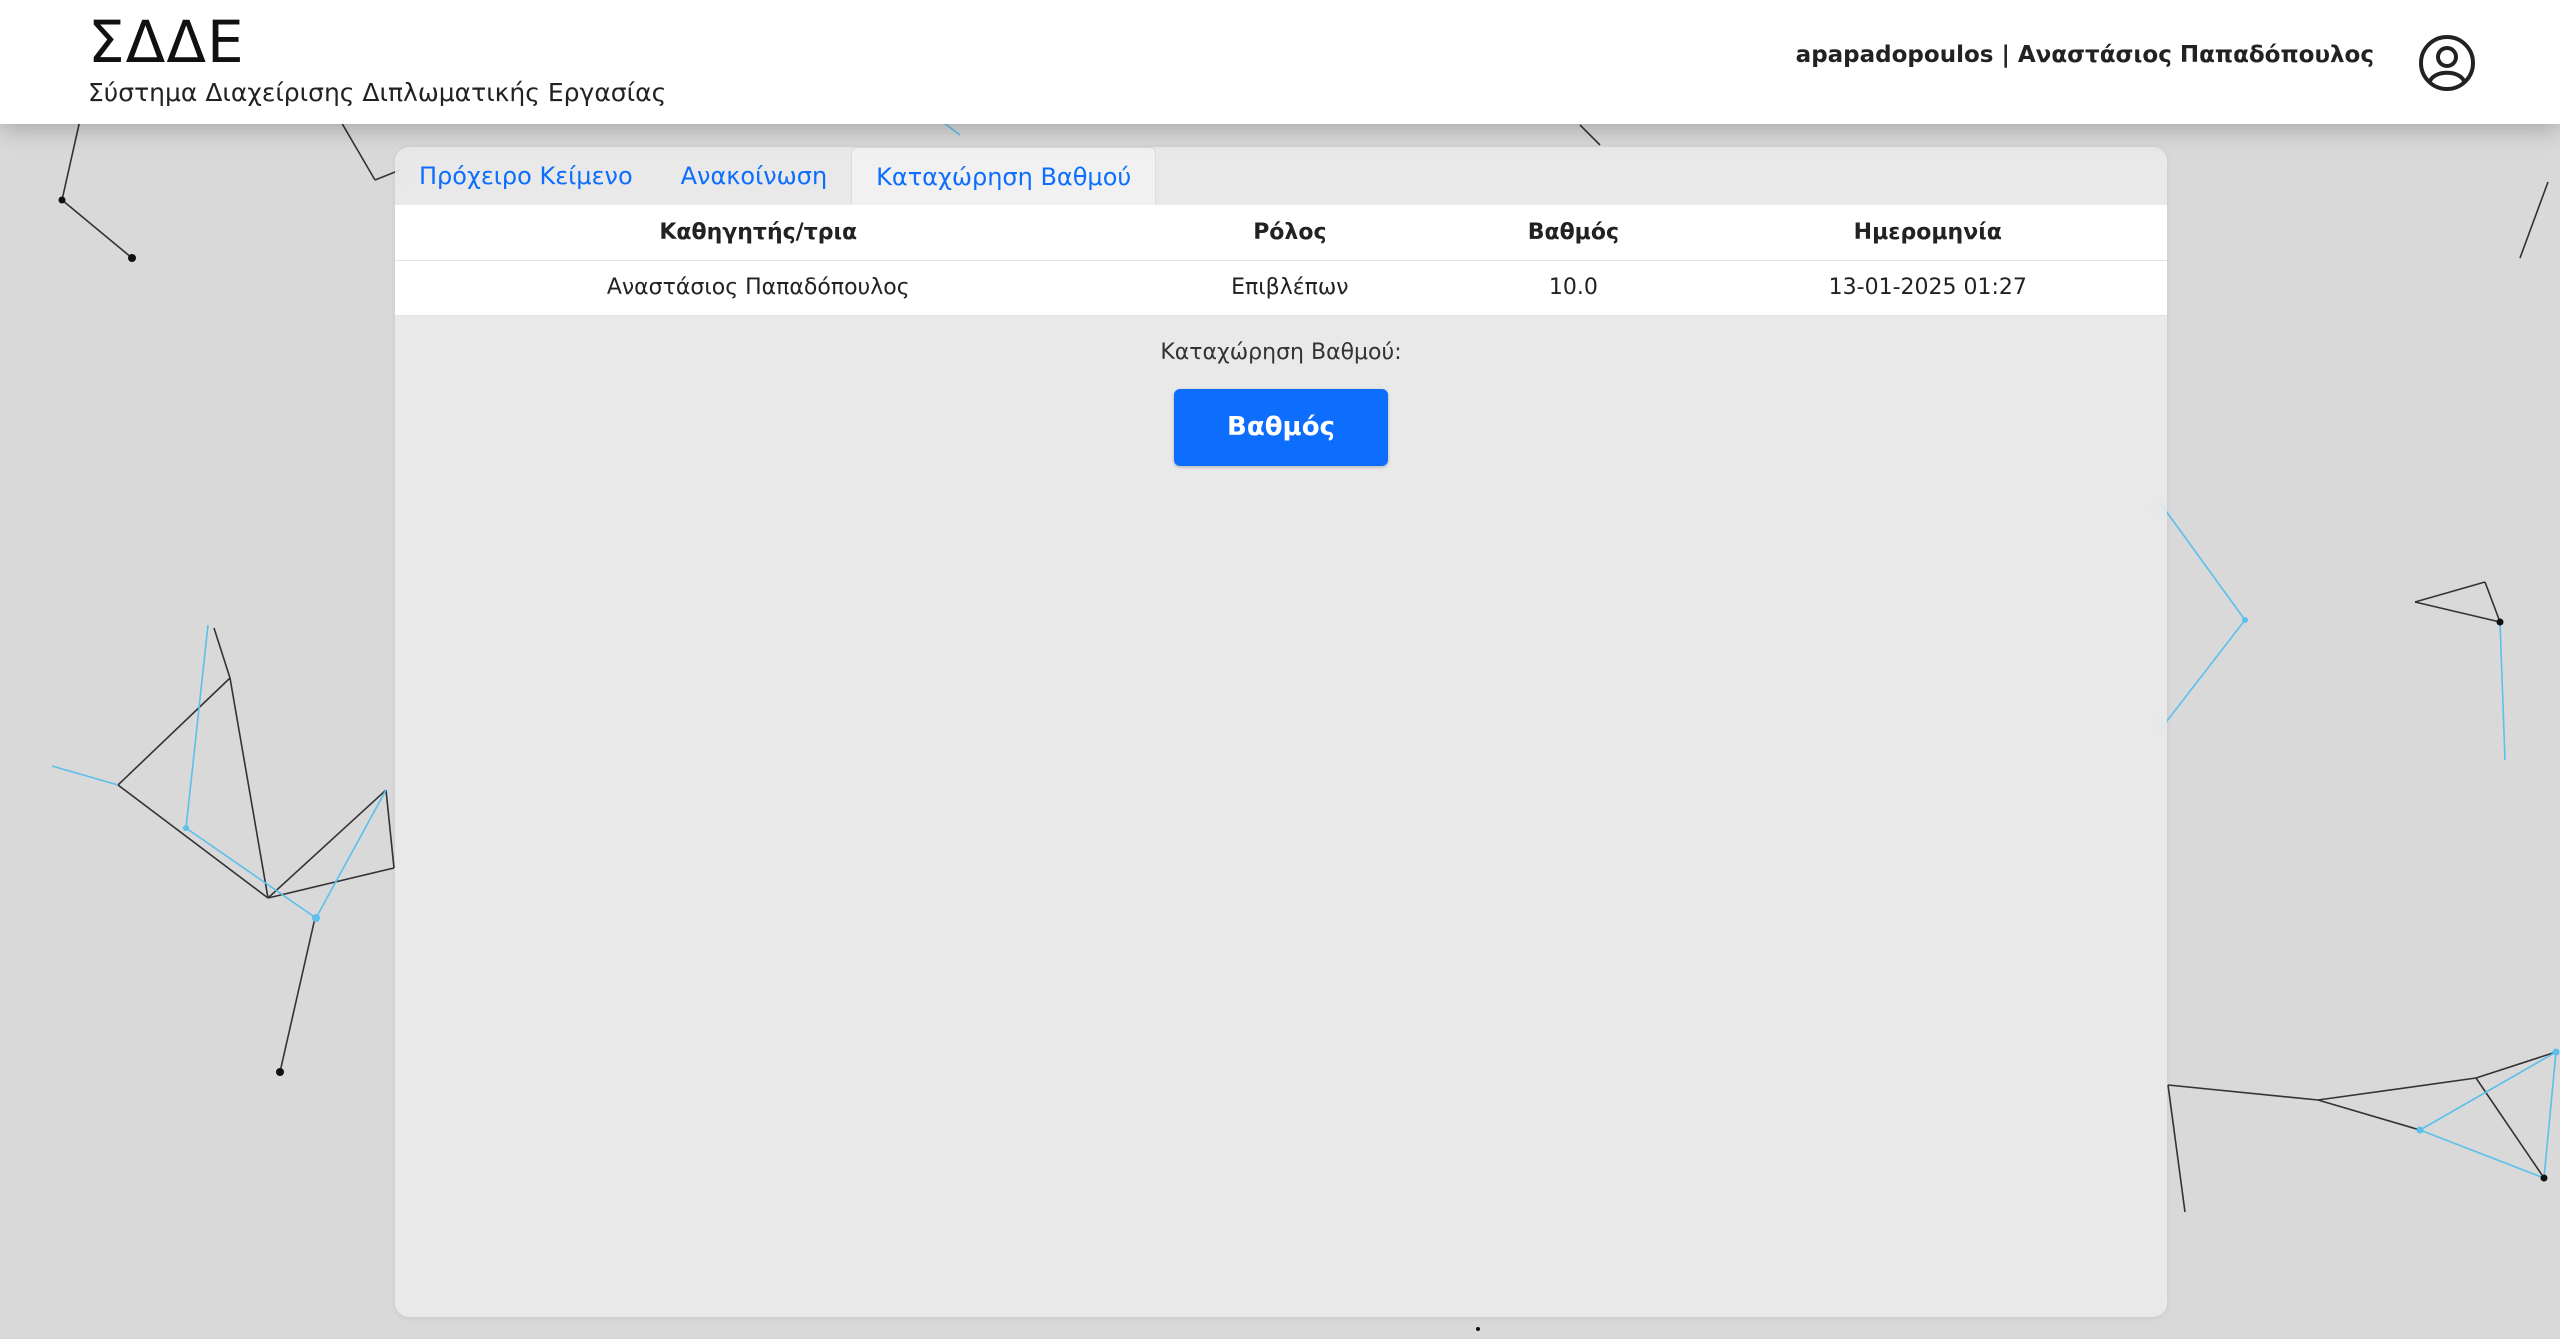 Image resolution: width=2560 pixels, height=1339 pixels. Describe the element at coordinates (1290, 288) in the screenshot. I see `cell-role: Επιβλέπων` at that location.